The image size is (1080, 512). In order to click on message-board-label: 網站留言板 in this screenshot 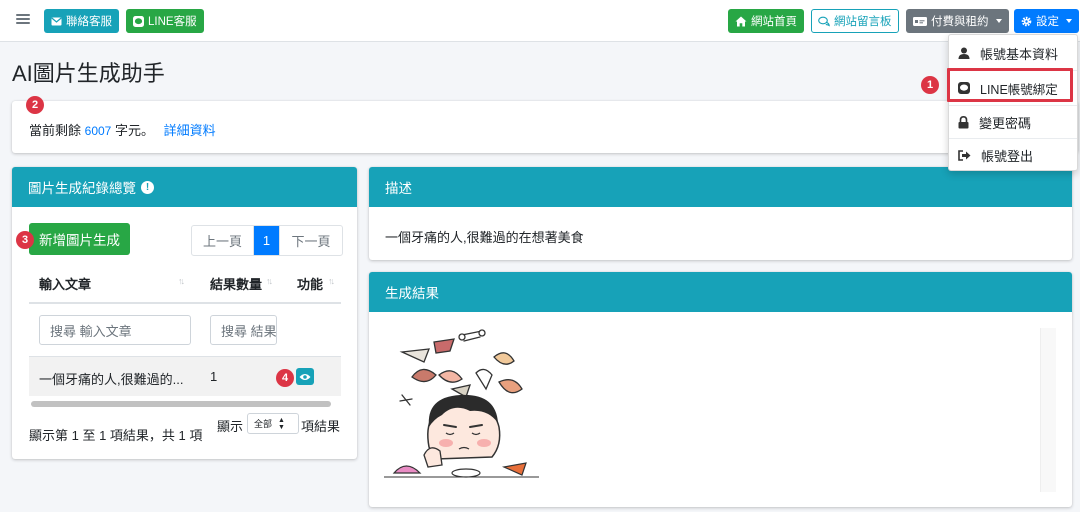, I will do `click(863, 22)`.